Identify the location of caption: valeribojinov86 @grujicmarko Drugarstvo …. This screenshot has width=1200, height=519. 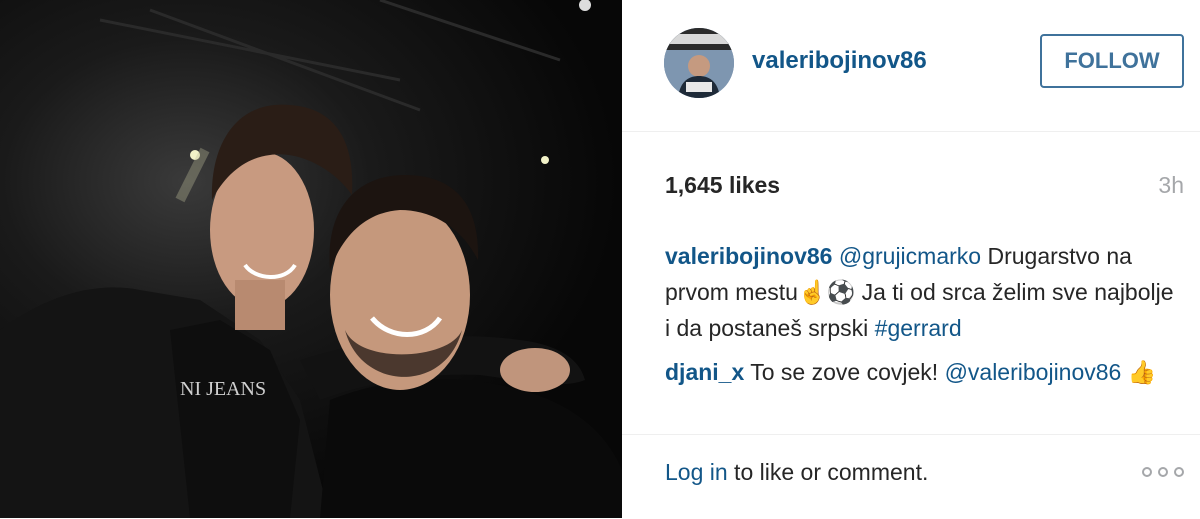
(925, 292).